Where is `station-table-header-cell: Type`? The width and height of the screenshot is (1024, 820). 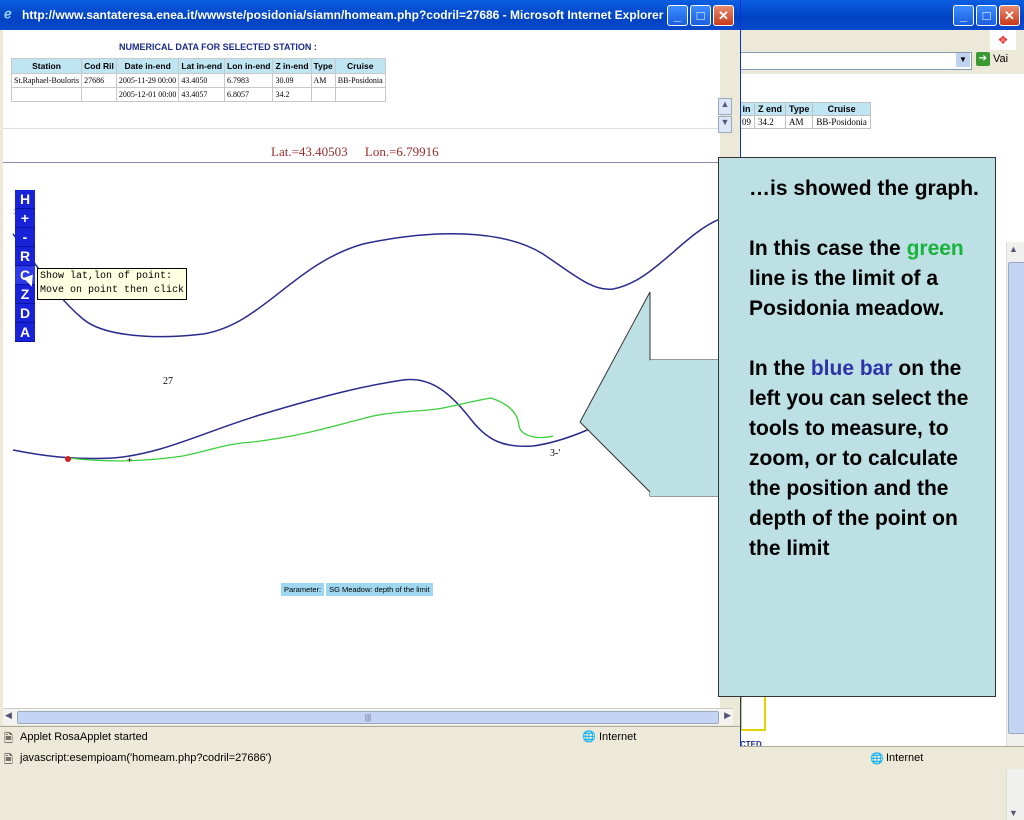
station-table-header-cell: Type is located at coordinates (323, 66).